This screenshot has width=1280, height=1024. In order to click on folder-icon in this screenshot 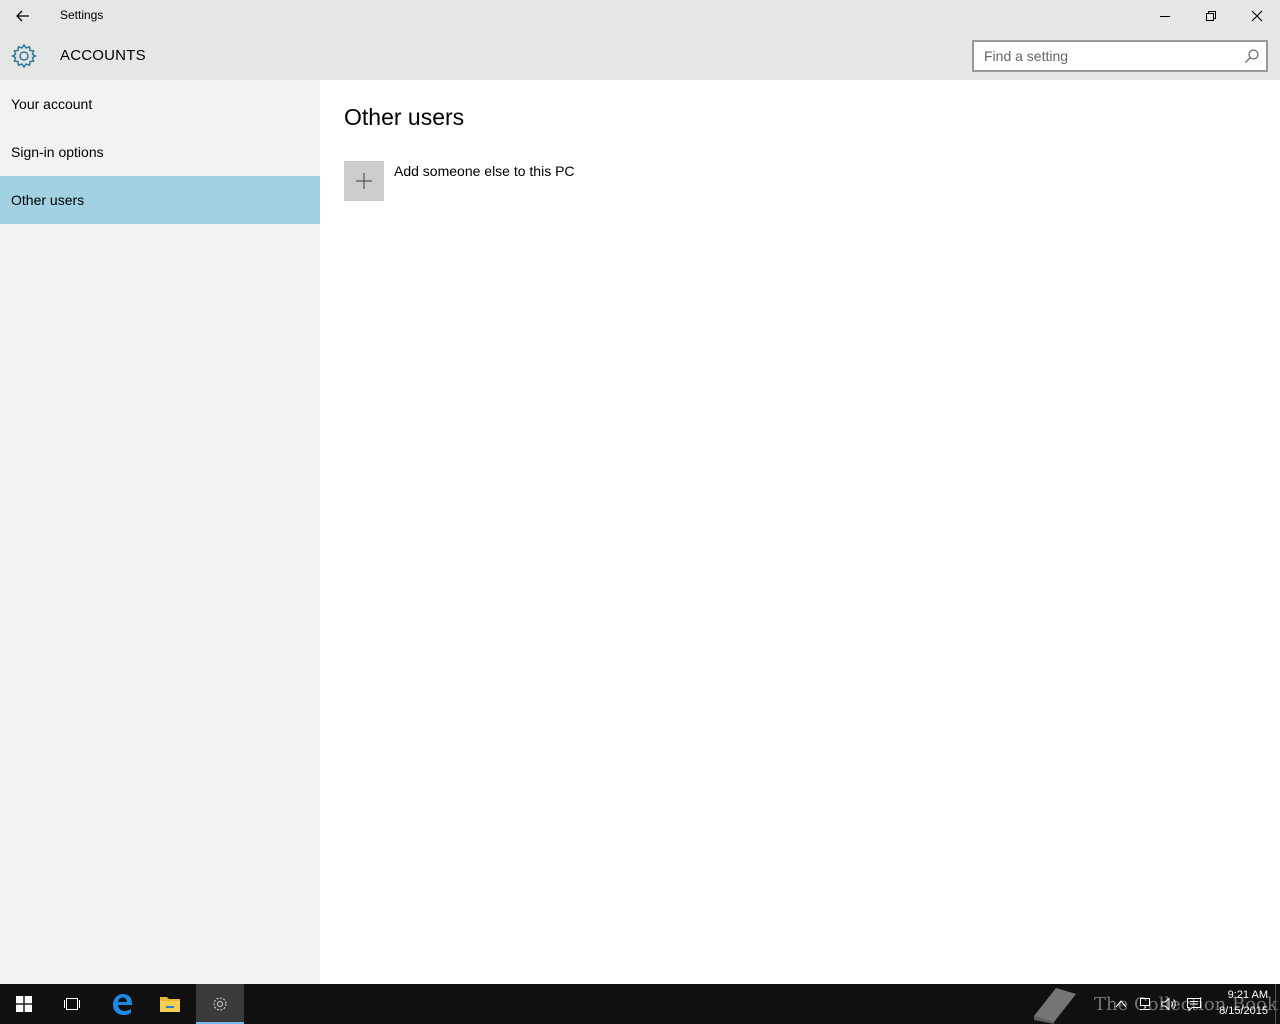, I will do `click(170, 1004)`.